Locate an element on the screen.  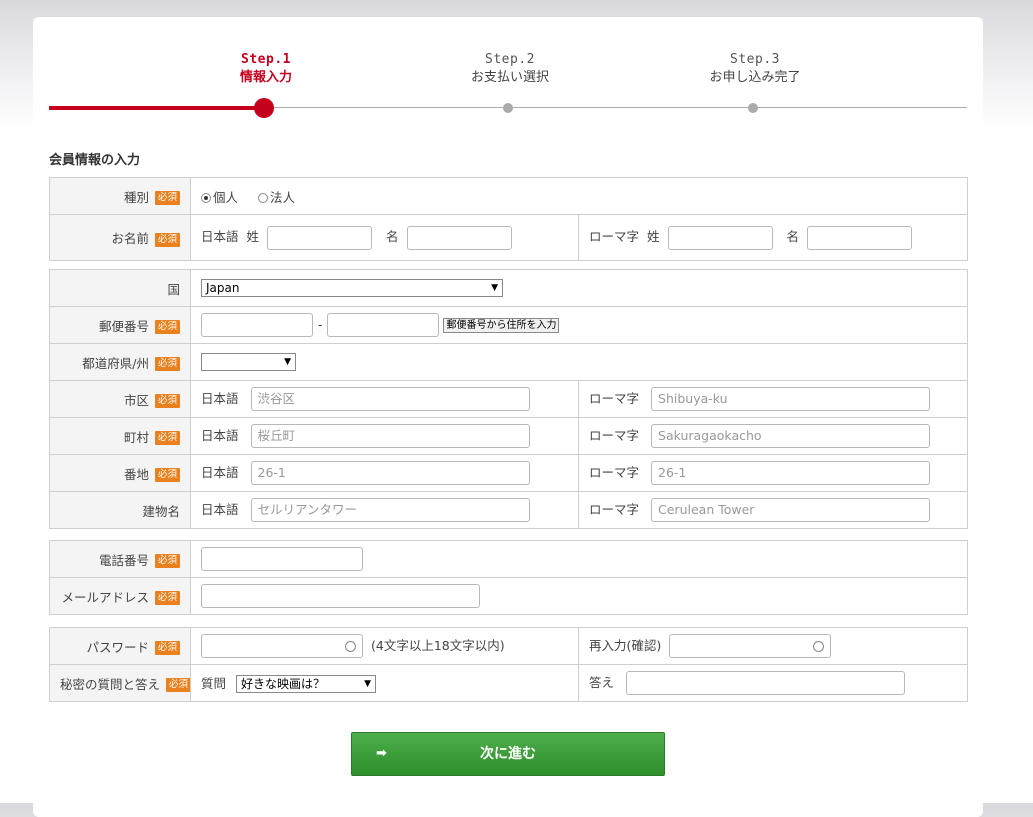
block-jp-input: 26-1 is located at coordinates (390, 473).